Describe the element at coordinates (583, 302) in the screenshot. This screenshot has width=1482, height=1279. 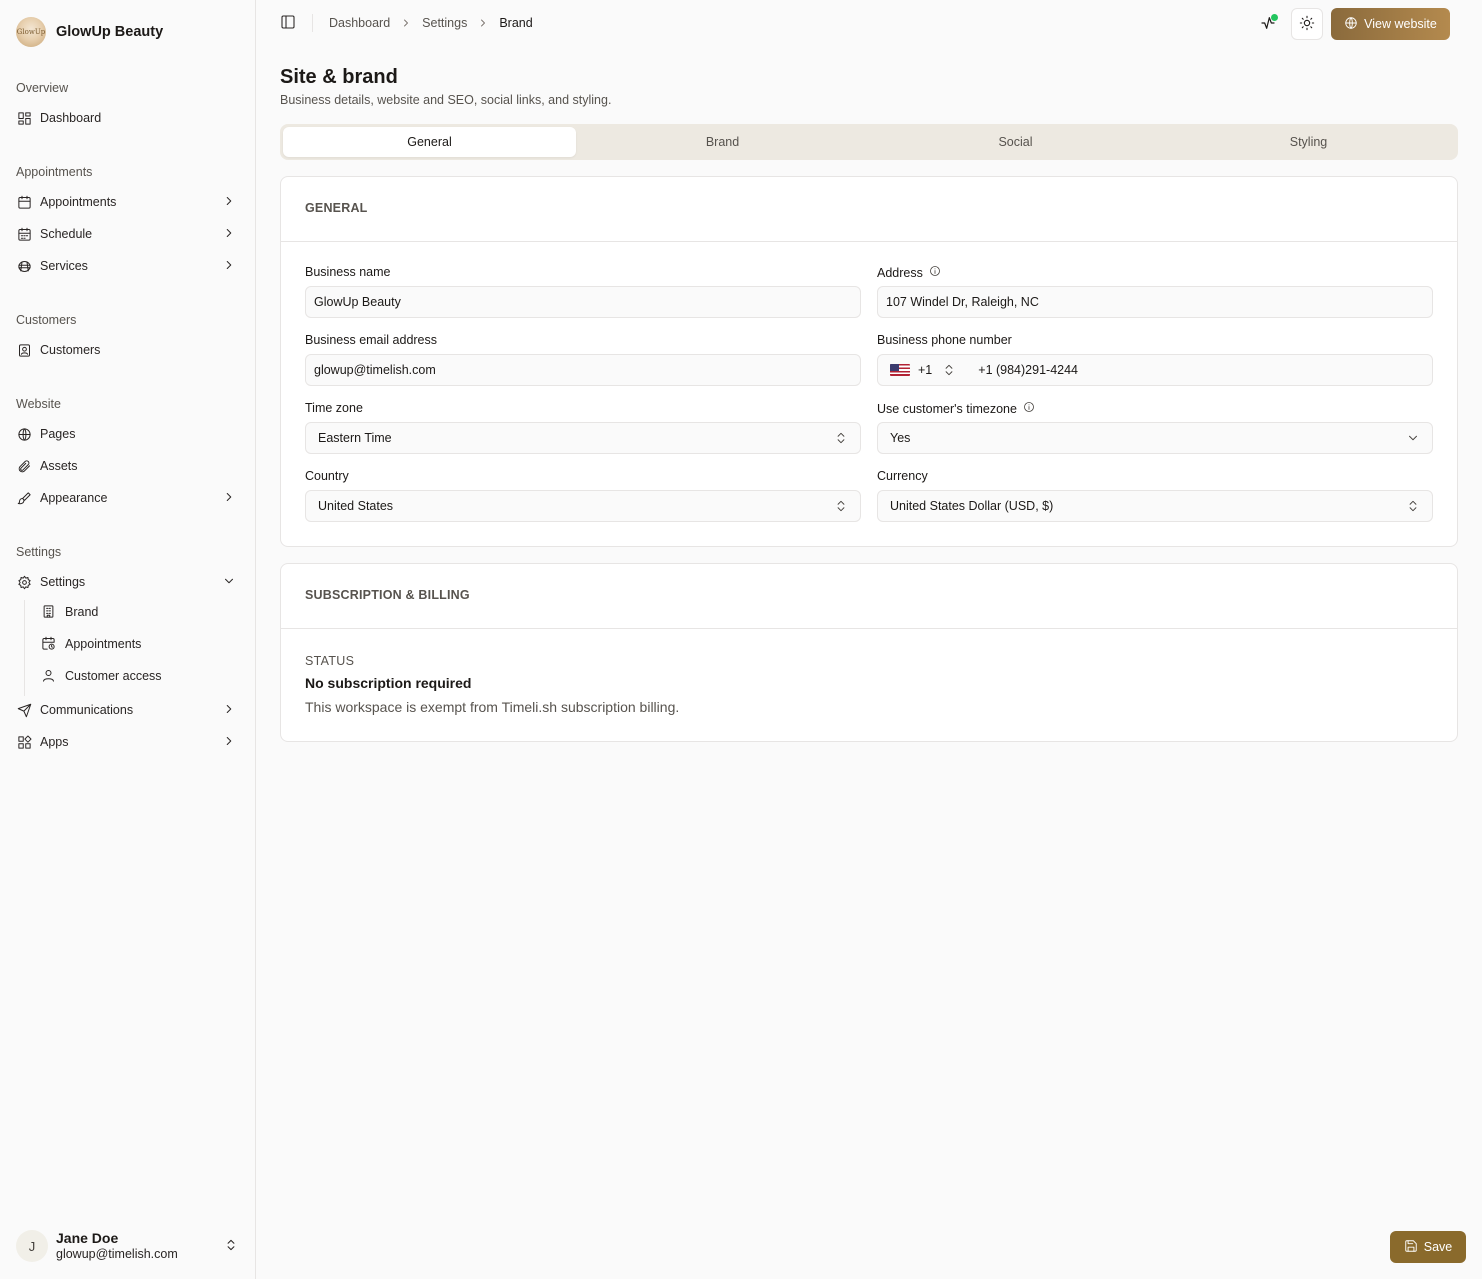
I see `business-name-field: GlowUp Beauty` at that location.